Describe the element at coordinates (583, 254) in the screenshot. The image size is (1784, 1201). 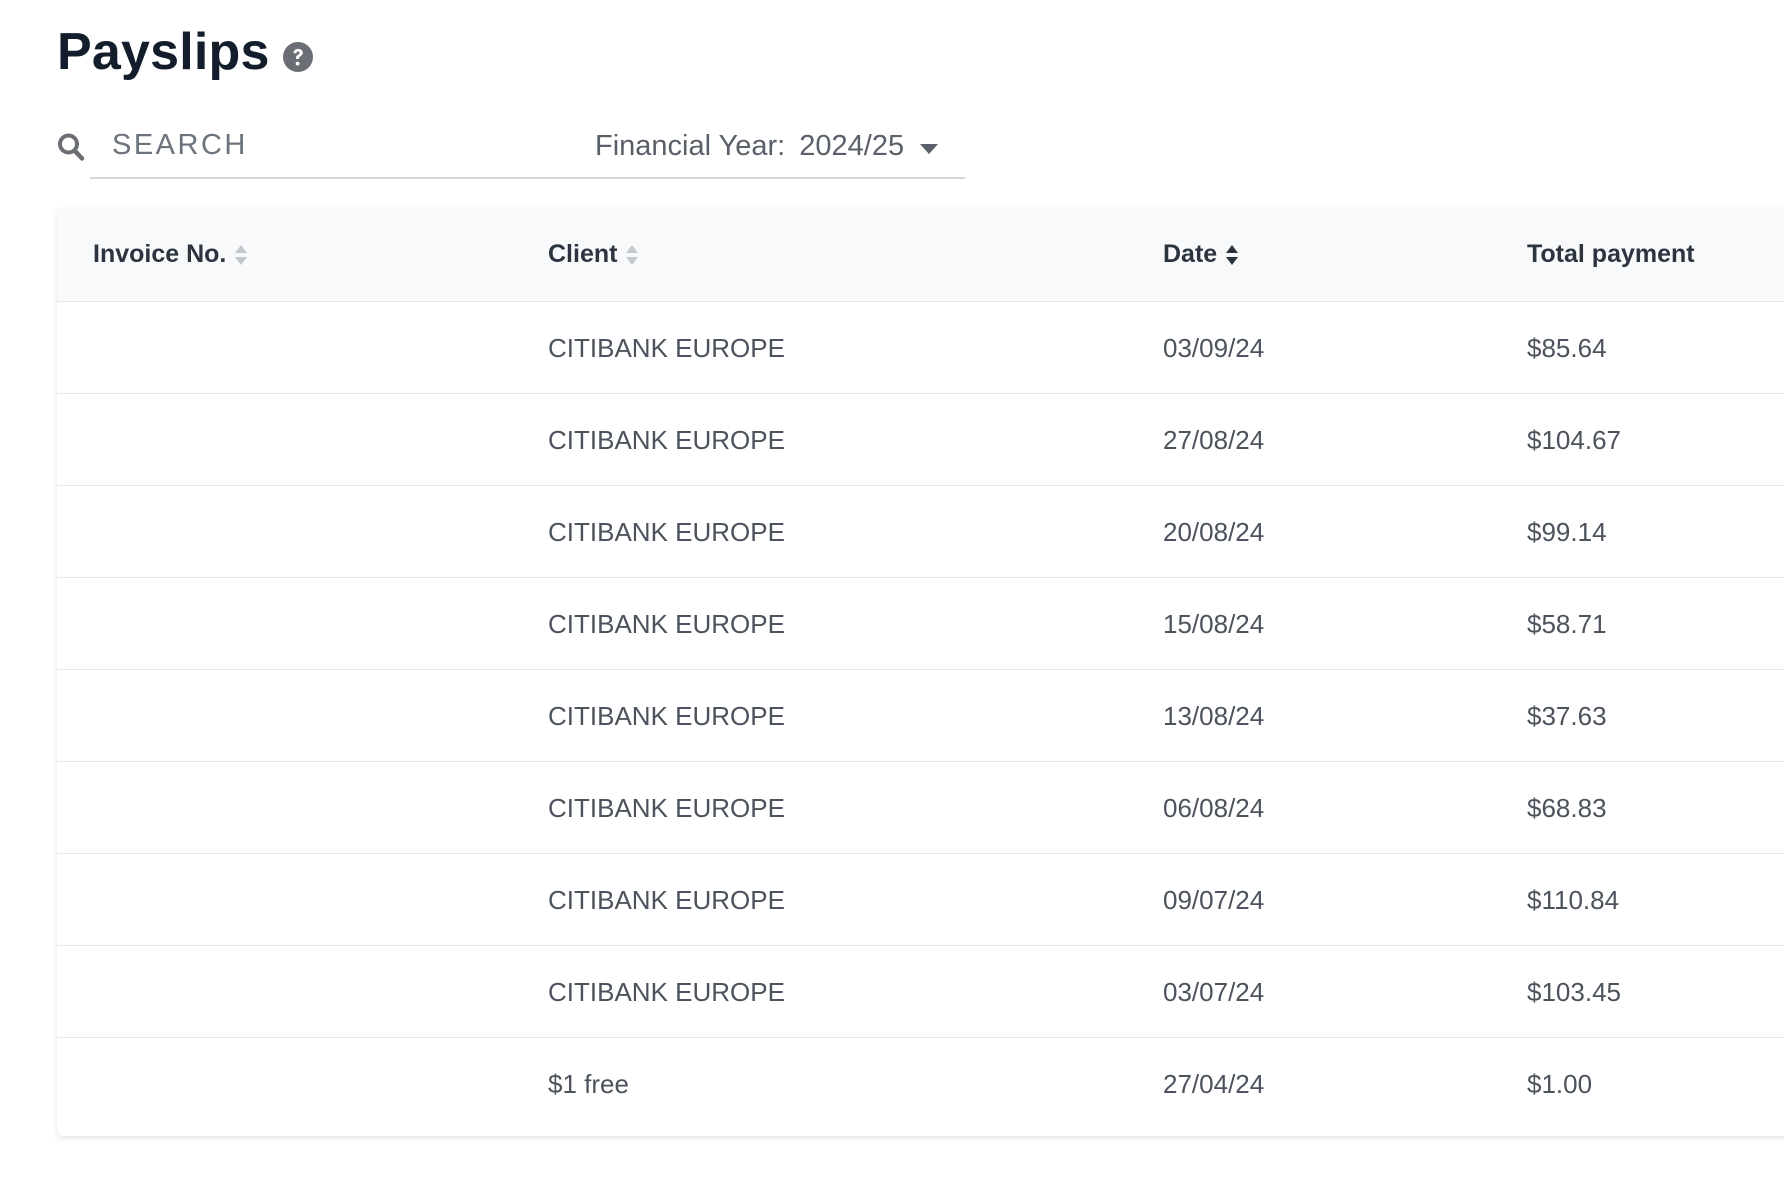
I see `column-header-label: Client` at that location.